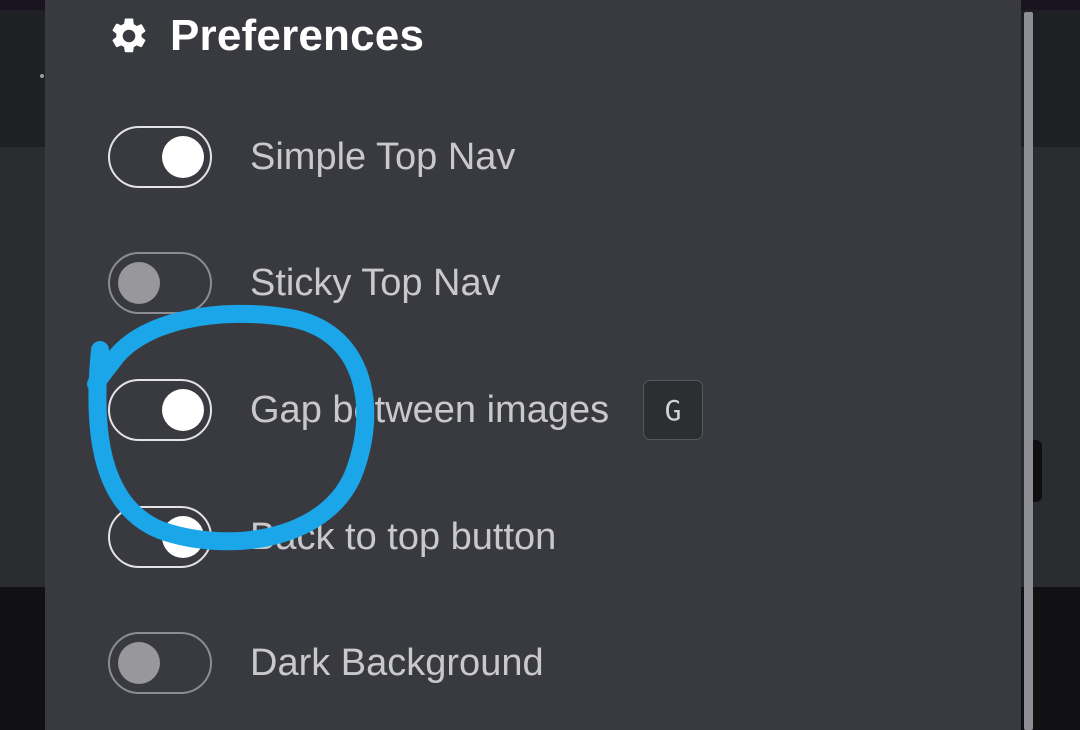  Describe the element at coordinates (403, 536) in the screenshot. I see `setting-label: Back to top button` at that location.